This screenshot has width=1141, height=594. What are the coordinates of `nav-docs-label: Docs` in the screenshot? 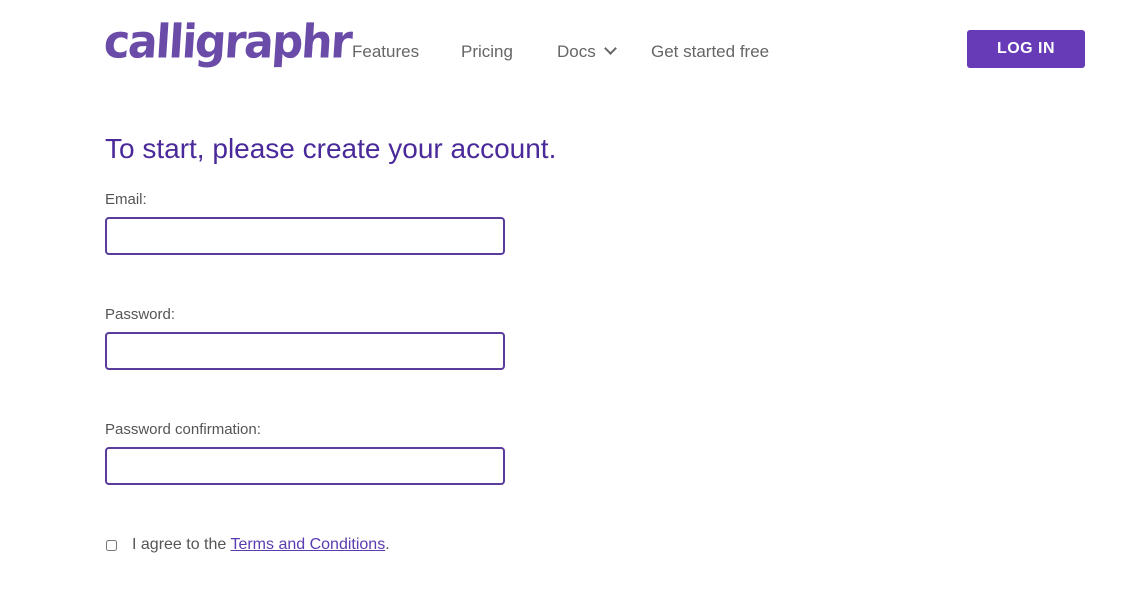 It's located at (576, 51).